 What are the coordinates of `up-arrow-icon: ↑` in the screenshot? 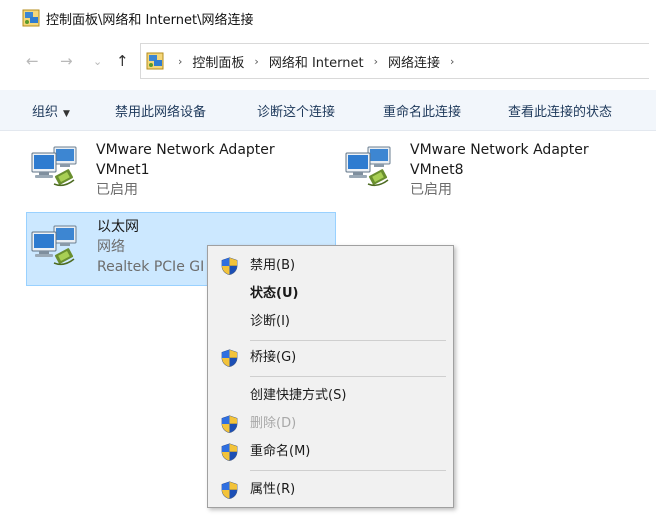 It's located at (122, 61).